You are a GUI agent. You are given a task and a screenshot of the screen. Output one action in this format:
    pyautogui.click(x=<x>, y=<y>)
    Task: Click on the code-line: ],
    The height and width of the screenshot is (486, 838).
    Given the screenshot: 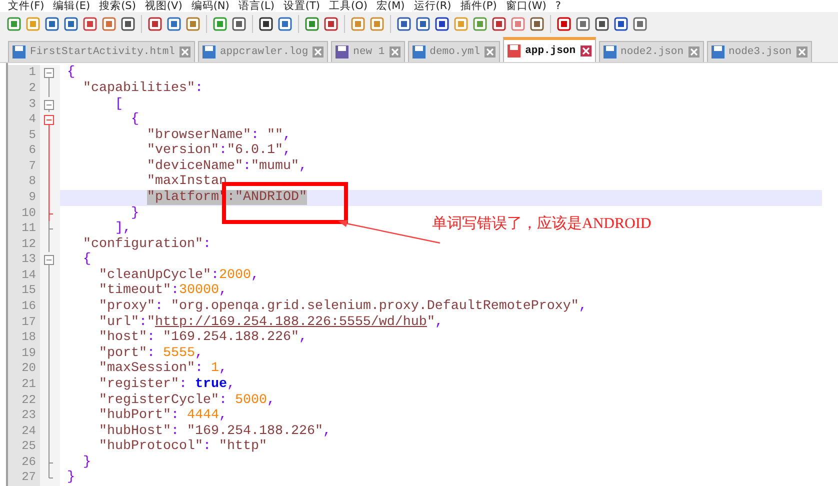 What is the action you would take?
    pyautogui.click(x=122, y=229)
    